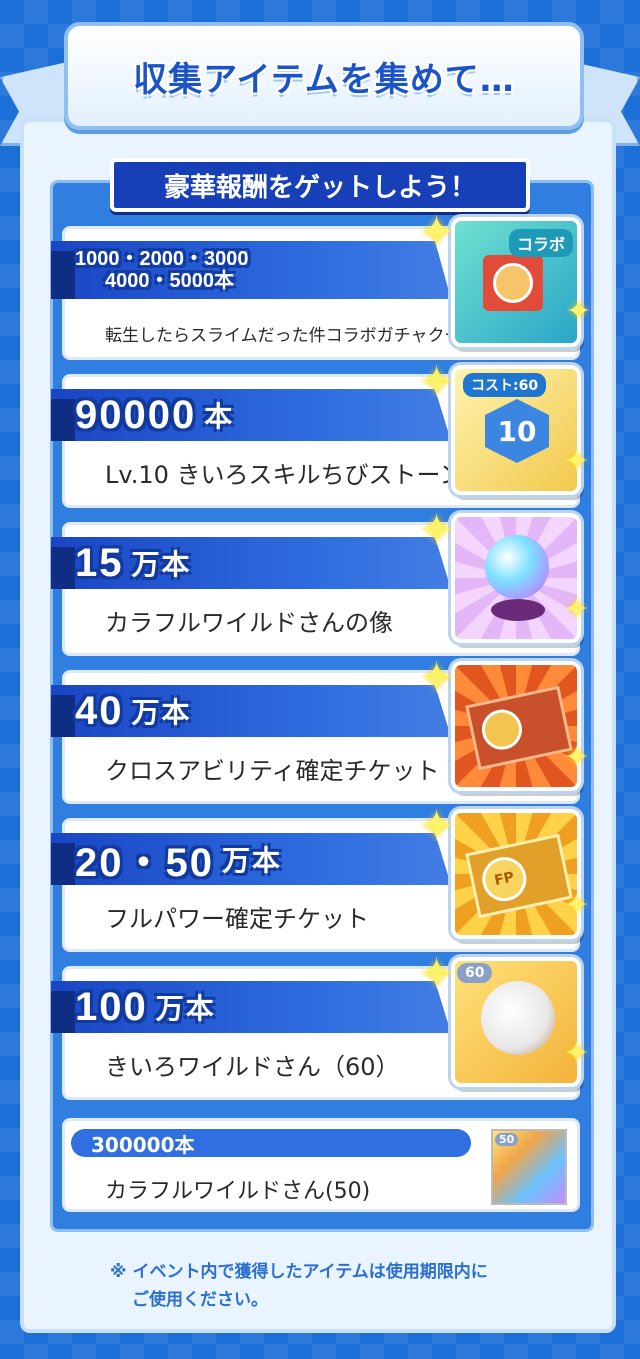  What do you see at coordinates (507, 1139) in the screenshot?
I see `cost-badge: 50` at bounding box center [507, 1139].